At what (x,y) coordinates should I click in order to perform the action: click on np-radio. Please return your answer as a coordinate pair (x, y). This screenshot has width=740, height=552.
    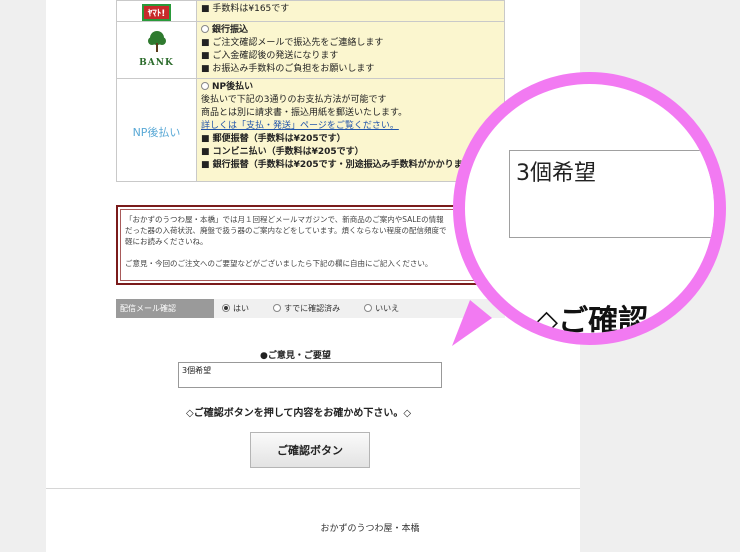
    Looking at the image, I should click on (205, 86).